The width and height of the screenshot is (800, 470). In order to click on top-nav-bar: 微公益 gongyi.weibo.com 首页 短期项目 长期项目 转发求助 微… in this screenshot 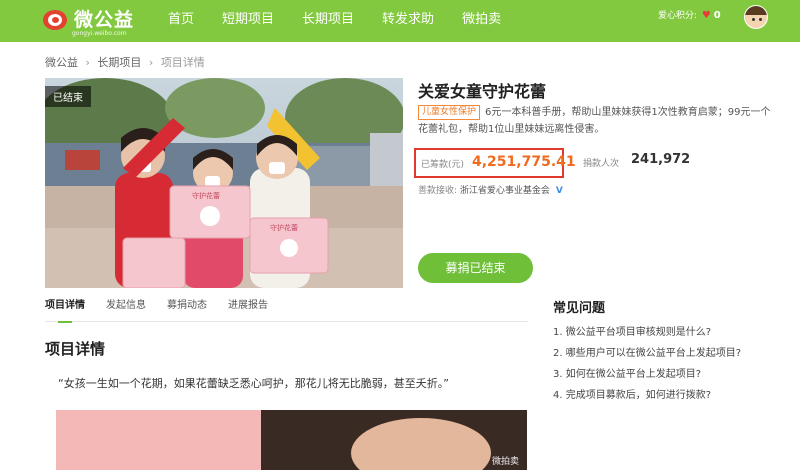, I will do `click(400, 21)`.